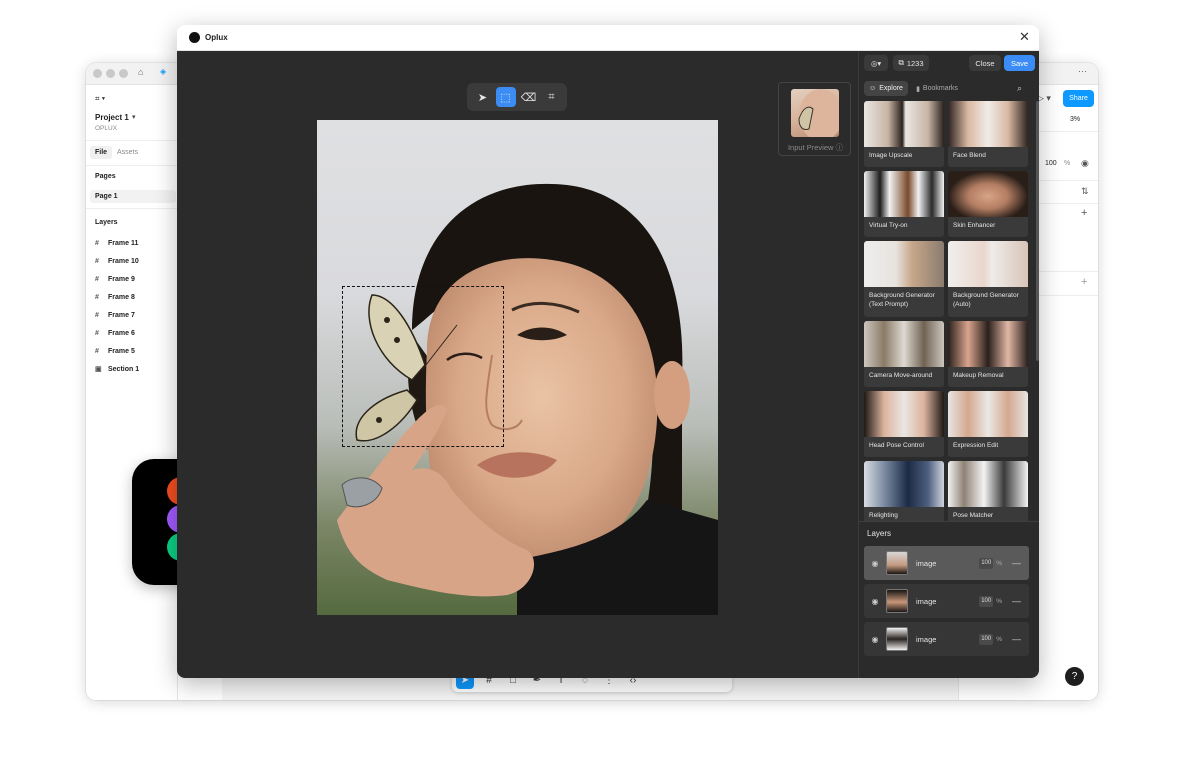  Describe the element at coordinates (988, 354) in the screenshot. I see `tool-card-makeup-removal: Makeup Removal` at that location.